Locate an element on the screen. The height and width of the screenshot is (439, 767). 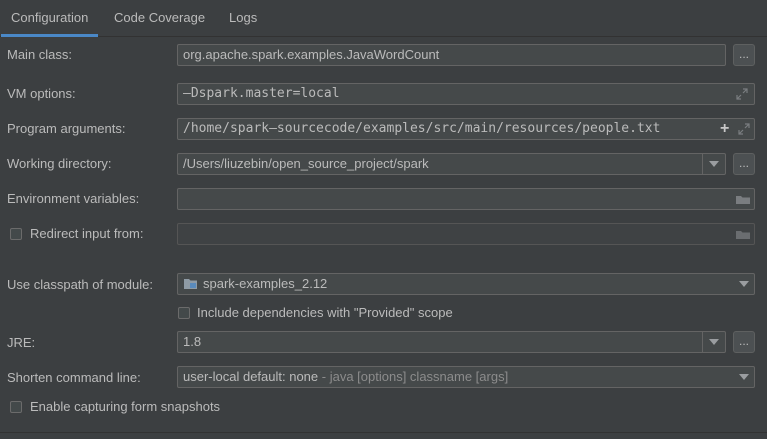
shorten-command-line-label: Shorten command line: is located at coordinates (74, 377).